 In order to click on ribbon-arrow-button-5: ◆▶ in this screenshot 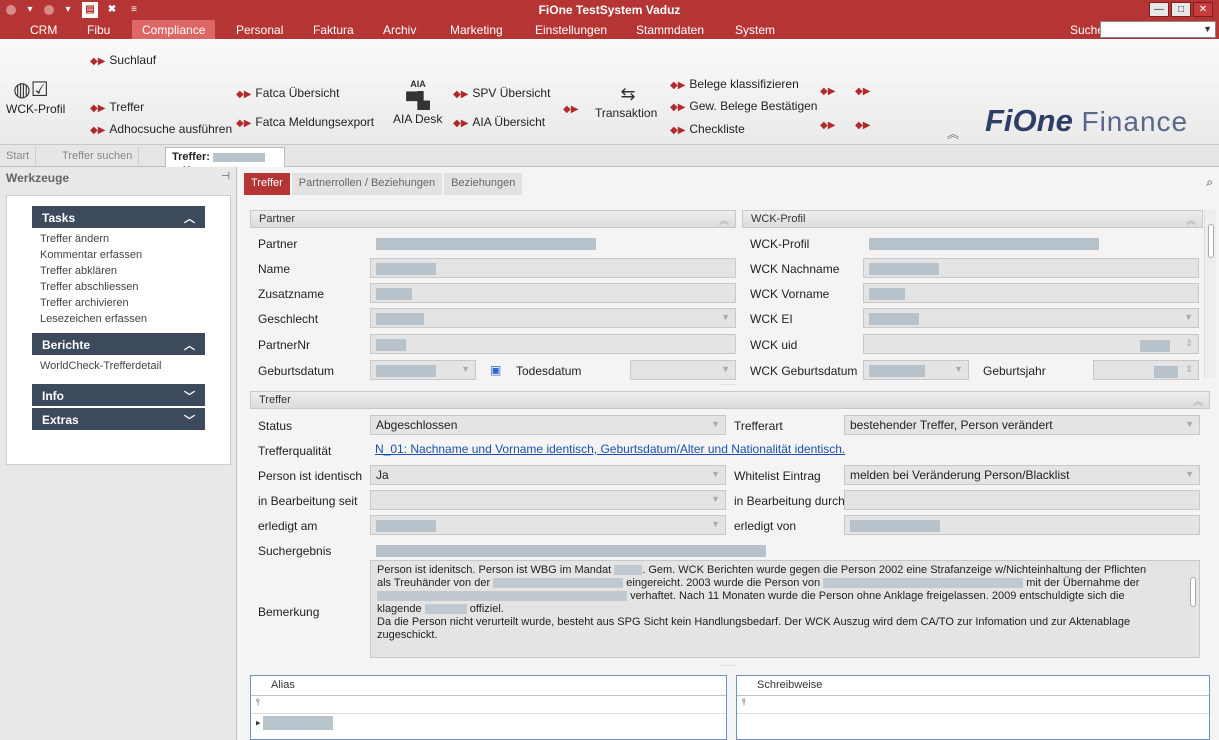, I will do `click(864, 124)`.